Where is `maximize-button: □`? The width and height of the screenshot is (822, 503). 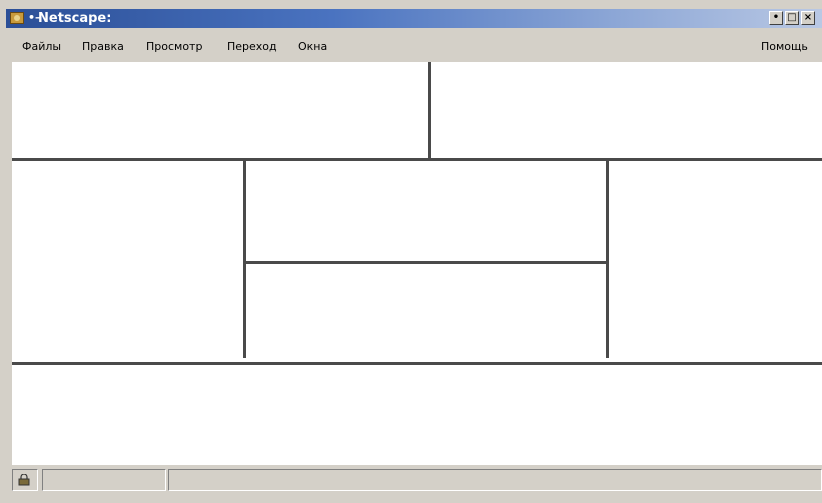
maximize-button: □ is located at coordinates (792, 18).